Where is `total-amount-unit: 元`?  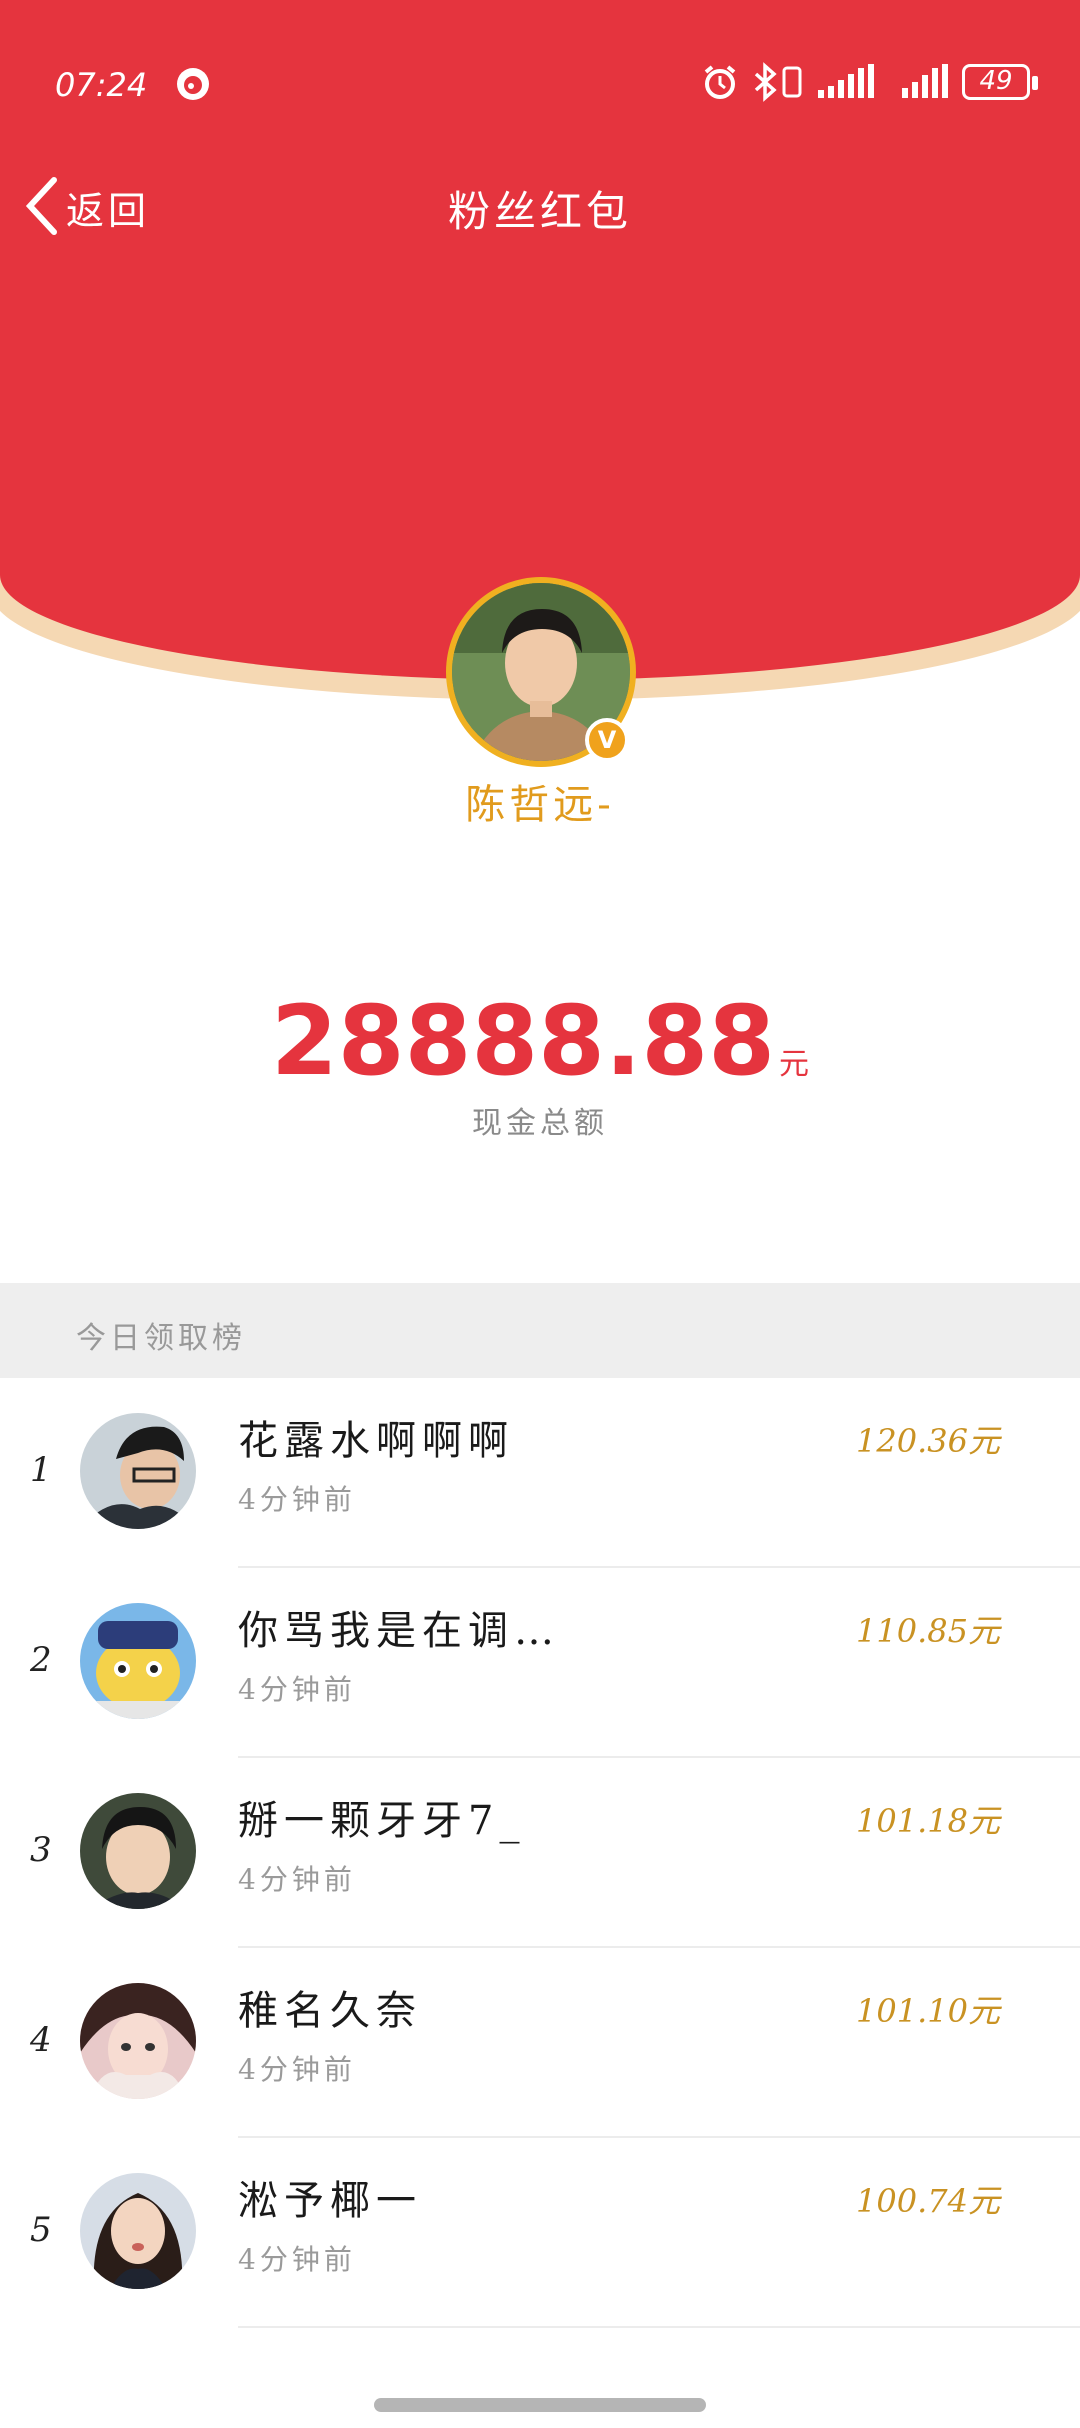 total-amount-unit: 元 is located at coordinates (794, 1064).